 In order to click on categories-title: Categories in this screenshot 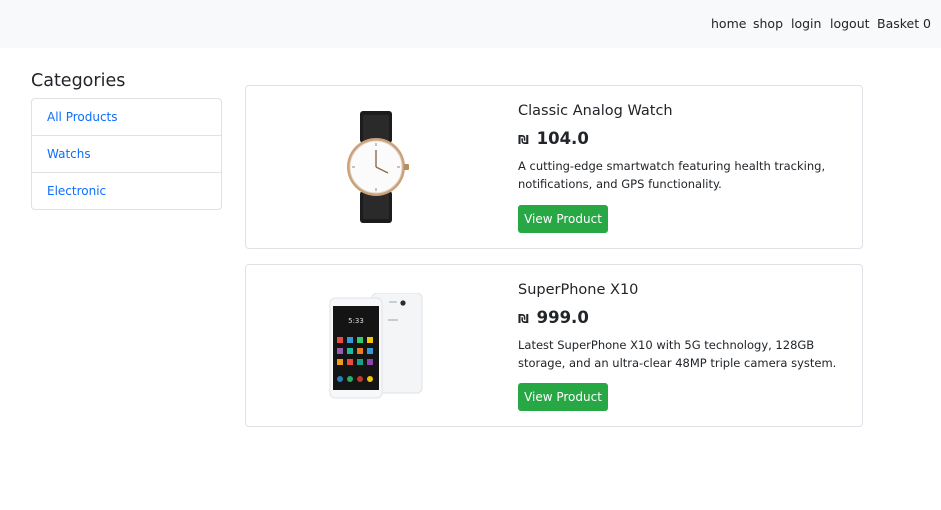, I will do `click(78, 81)`.